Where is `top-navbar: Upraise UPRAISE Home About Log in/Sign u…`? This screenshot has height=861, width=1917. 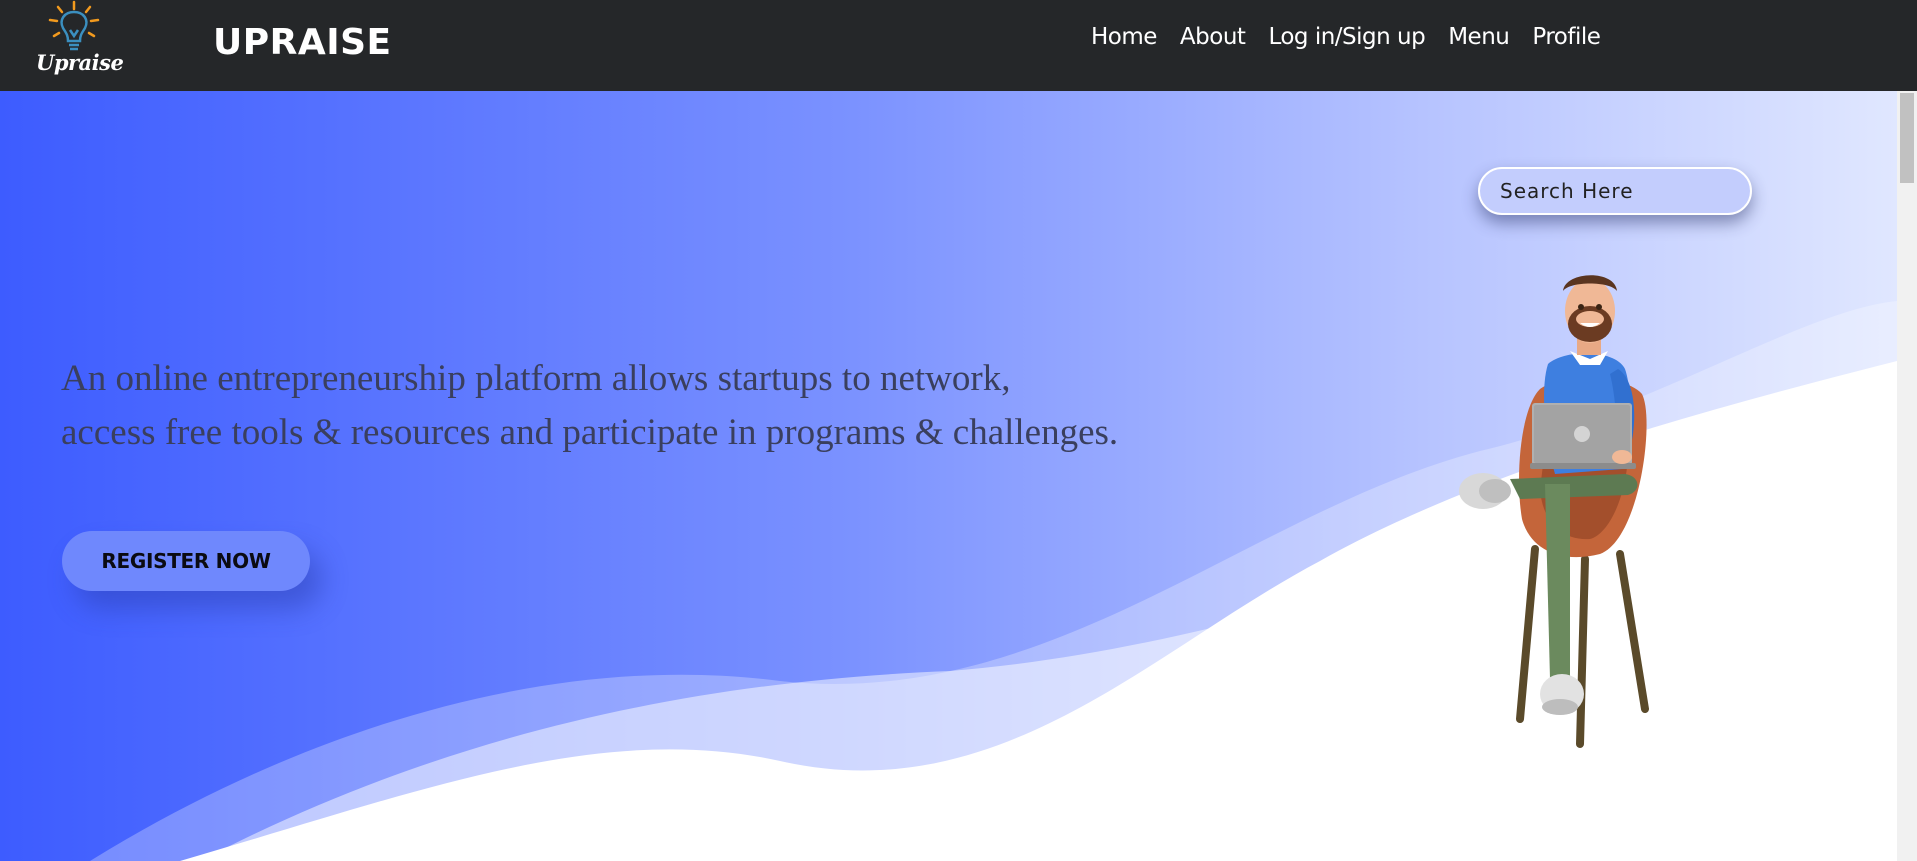 top-navbar: Upraise UPRAISE Home About Log in/Sign u… is located at coordinates (958, 45).